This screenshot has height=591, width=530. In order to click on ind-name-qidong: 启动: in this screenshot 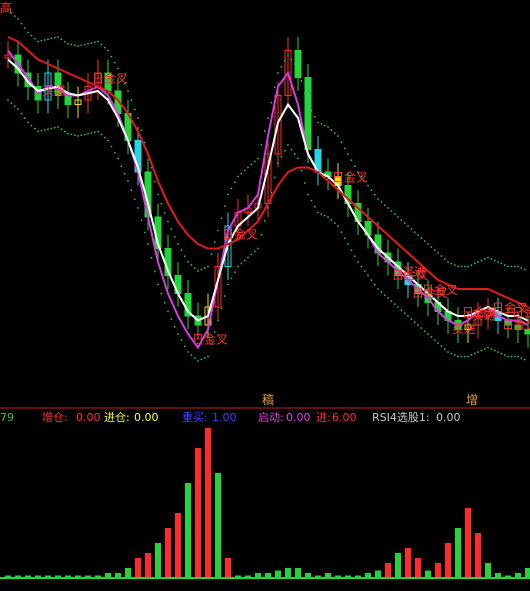, I will do `click(271, 417)`.